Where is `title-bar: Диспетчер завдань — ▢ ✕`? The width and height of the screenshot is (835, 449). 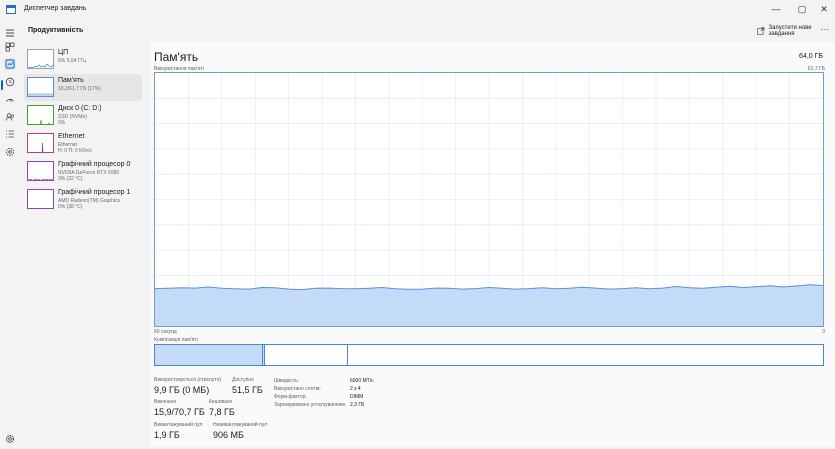 title-bar: Диспетчер завдань — ▢ ✕ is located at coordinates (417, 10).